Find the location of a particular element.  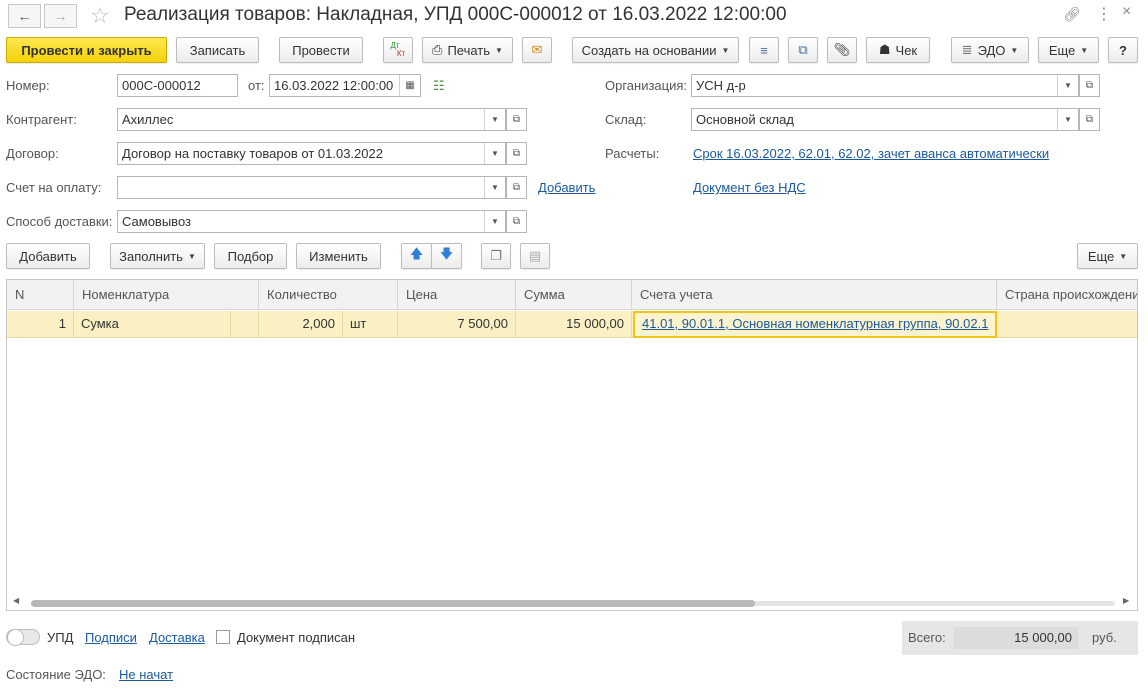

total-panel: Всего: 15 000,00 руб. is located at coordinates (1020, 638).